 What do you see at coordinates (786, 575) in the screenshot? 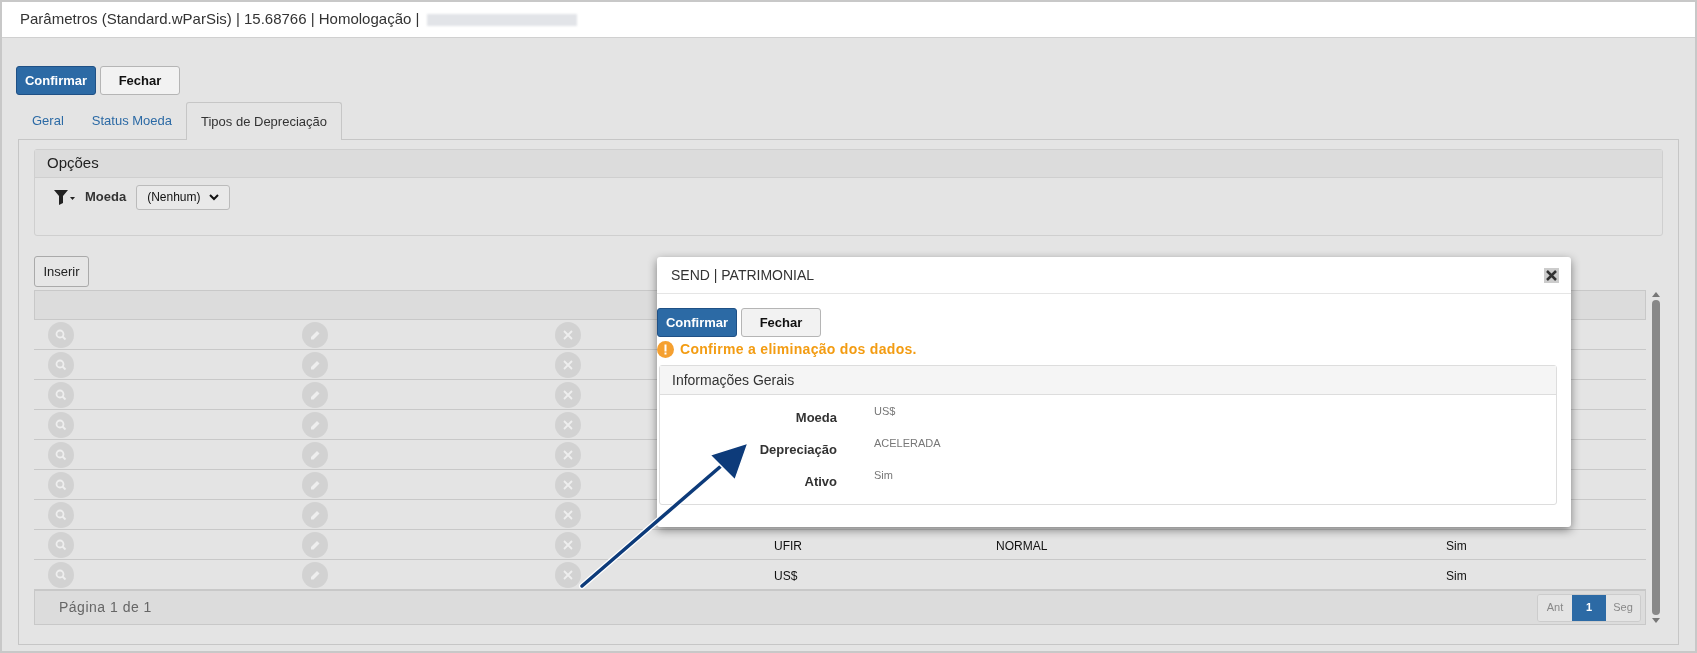
I see `table-cell: US$` at bounding box center [786, 575].